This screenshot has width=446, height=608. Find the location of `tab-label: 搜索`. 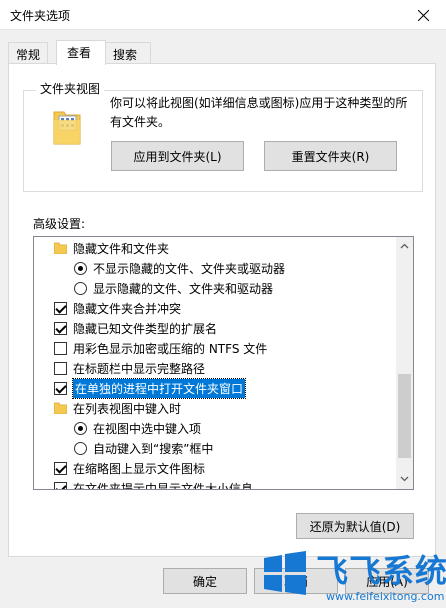

tab-label: 搜索 is located at coordinates (125, 55).